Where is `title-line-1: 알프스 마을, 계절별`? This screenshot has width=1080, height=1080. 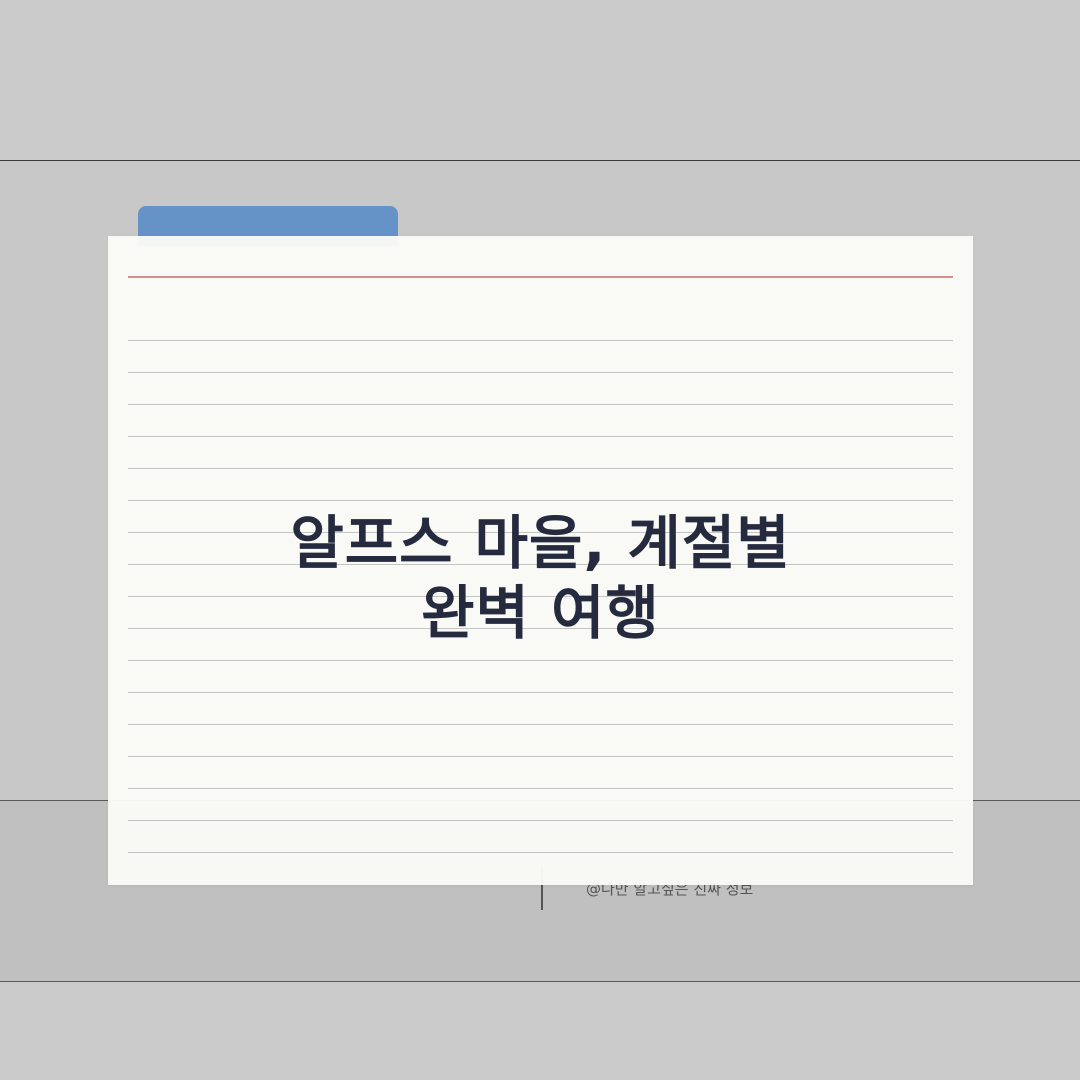 title-line-1: 알프스 마을, 계절별 is located at coordinates (540, 543).